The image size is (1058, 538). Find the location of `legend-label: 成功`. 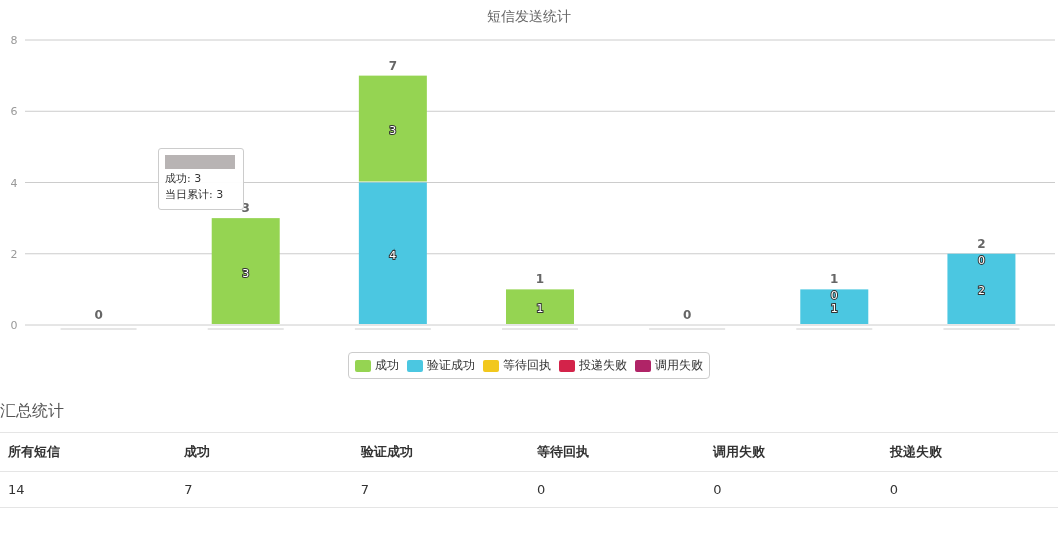

legend-label: 成功 is located at coordinates (387, 365).